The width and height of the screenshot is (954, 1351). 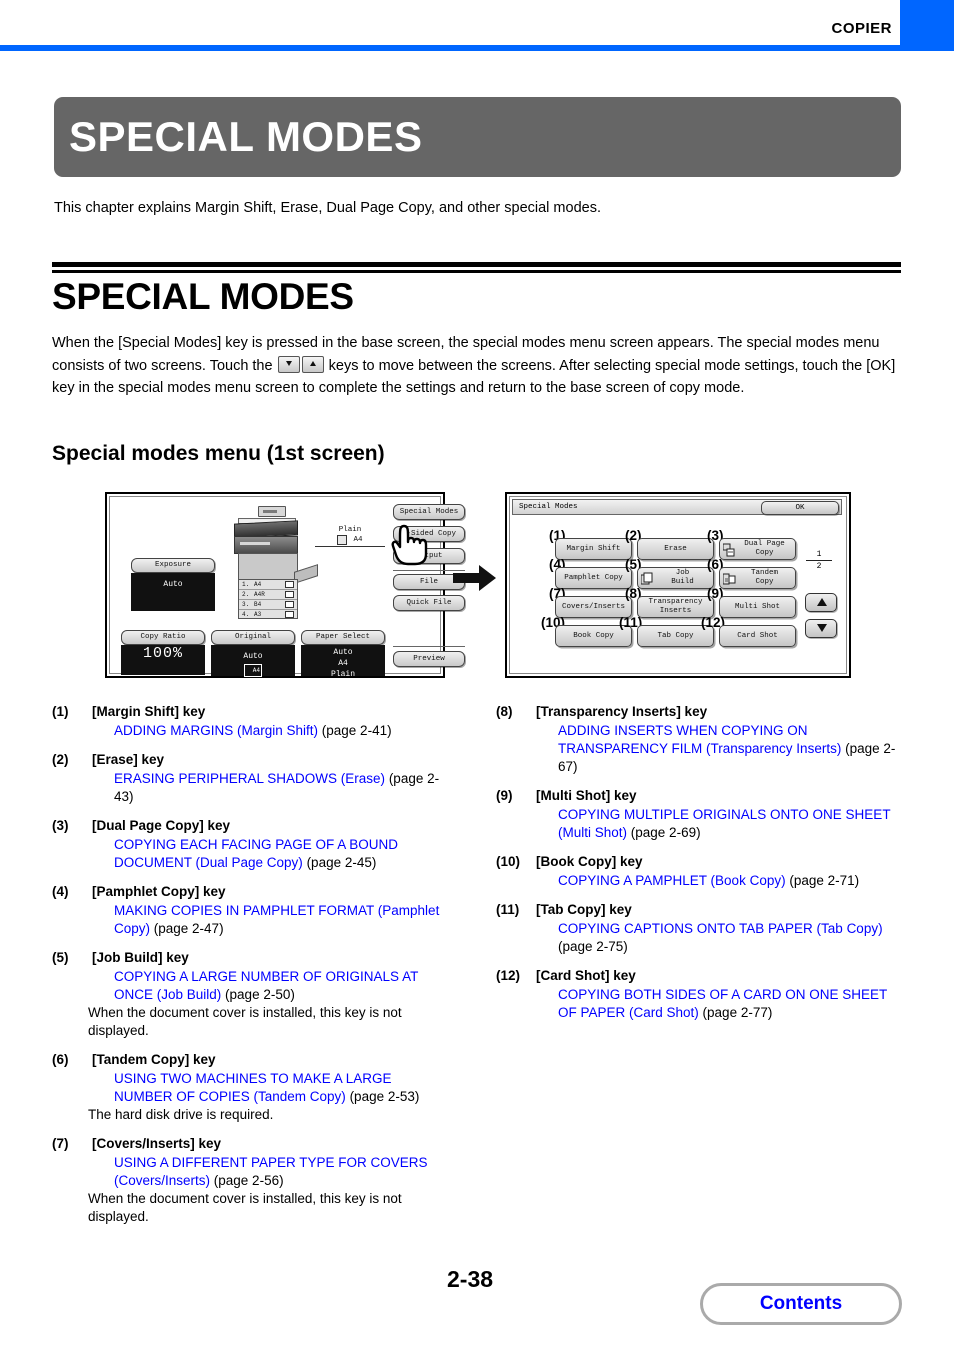 I want to click on header-accent-block, so click(x=927, y=22).